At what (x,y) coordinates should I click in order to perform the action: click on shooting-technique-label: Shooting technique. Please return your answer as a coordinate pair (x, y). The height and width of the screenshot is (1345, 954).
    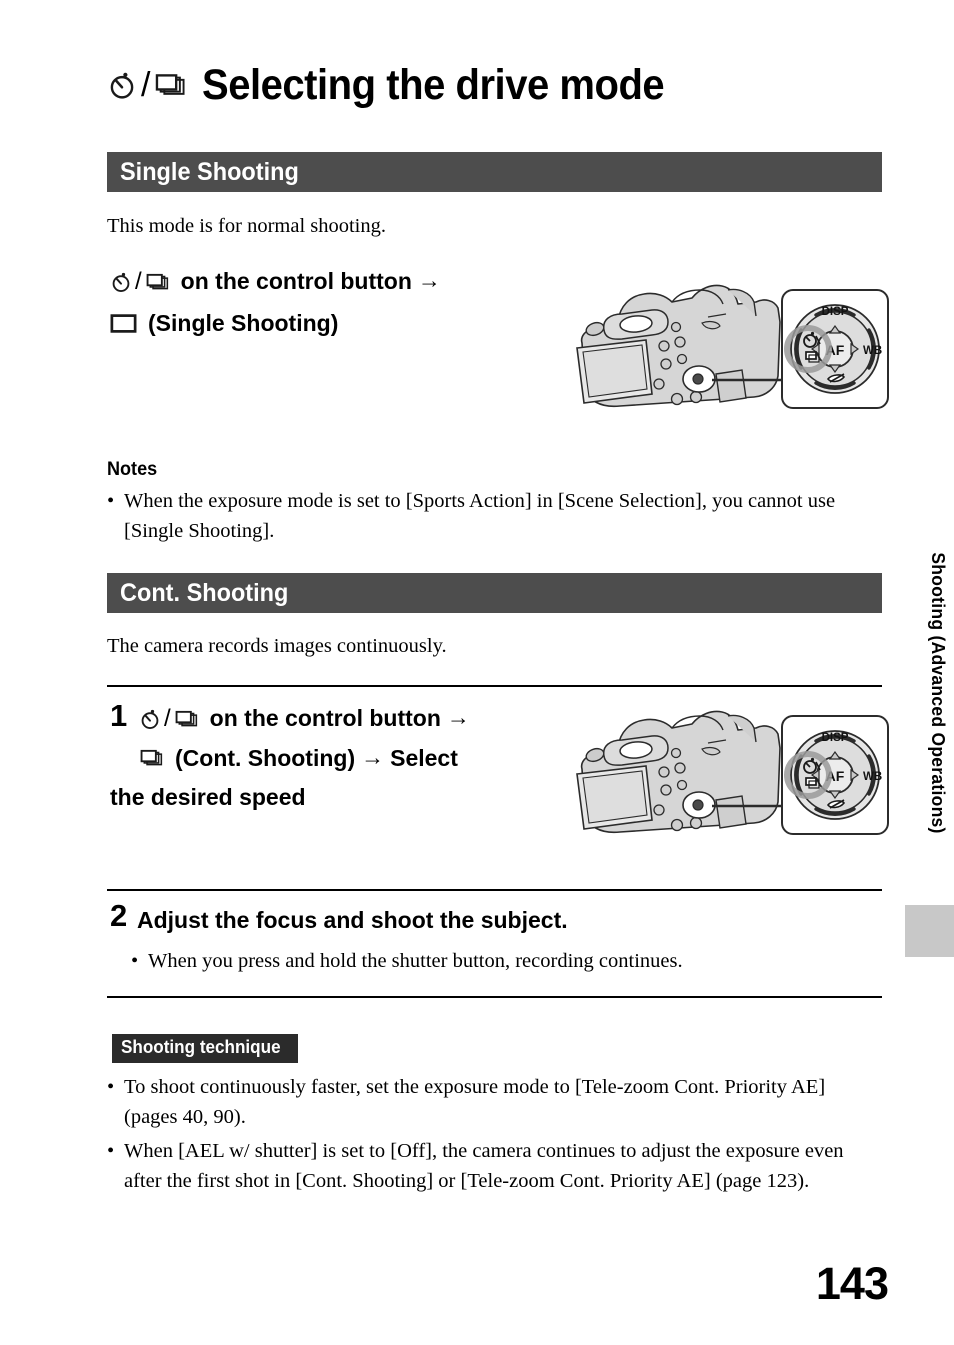
    Looking at the image, I should click on (201, 1047).